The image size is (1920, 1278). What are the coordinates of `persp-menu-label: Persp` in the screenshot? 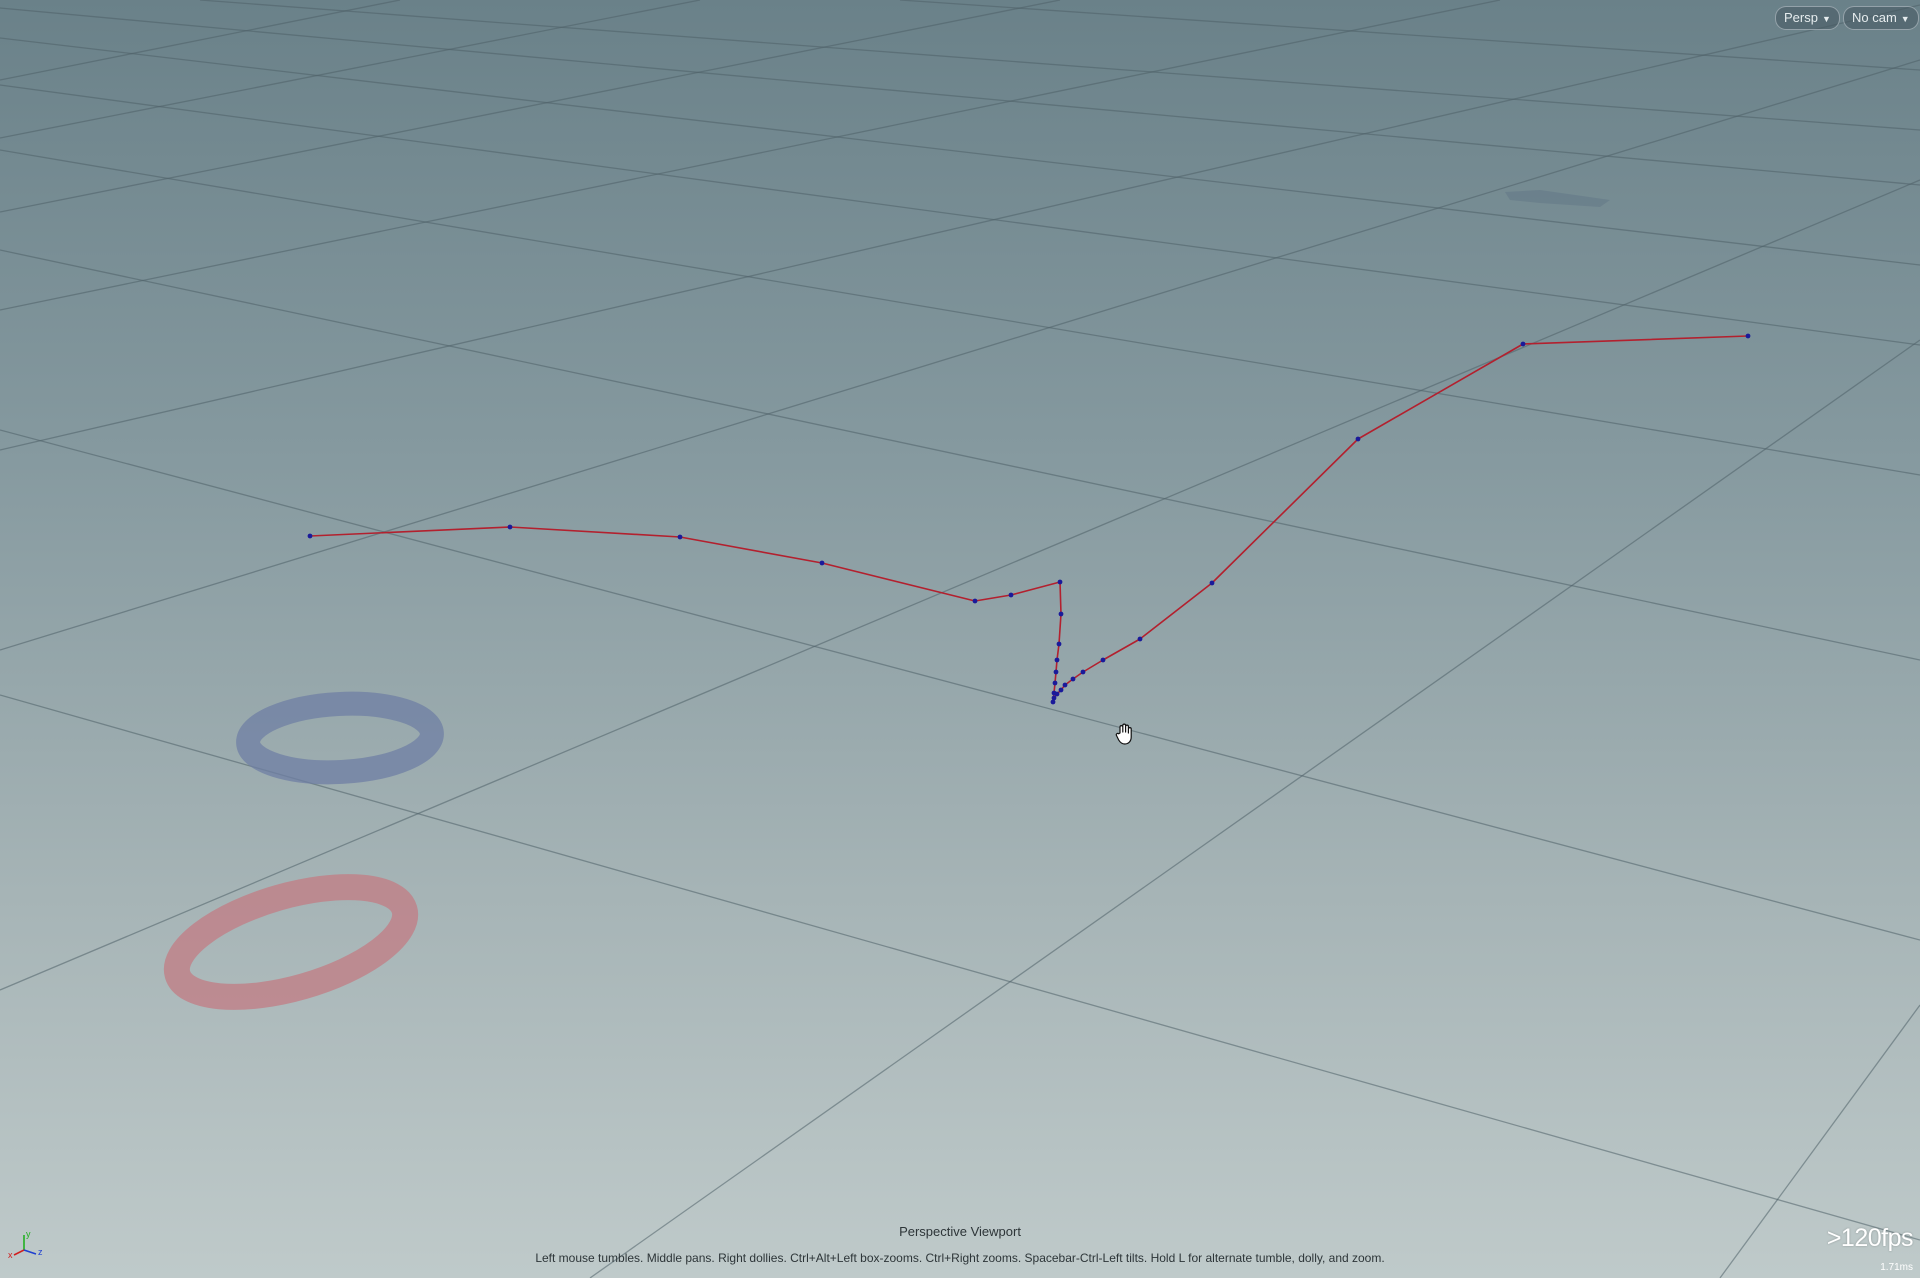 It's located at (1801, 17).